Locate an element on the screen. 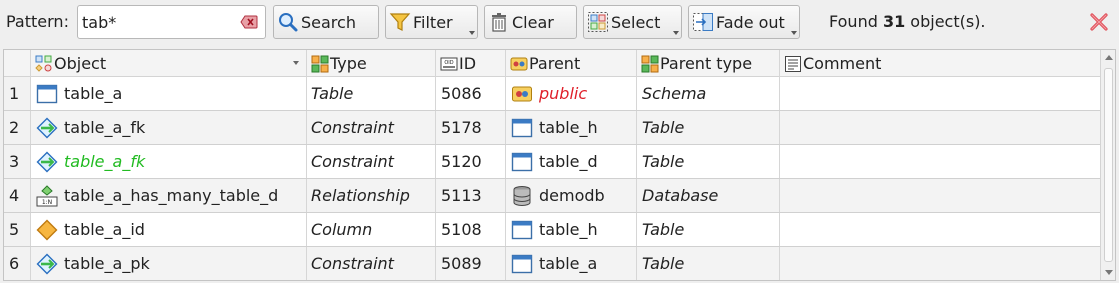 The width and height of the screenshot is (1119, 283). pattern-input-box is located at coordinates (171, 22).